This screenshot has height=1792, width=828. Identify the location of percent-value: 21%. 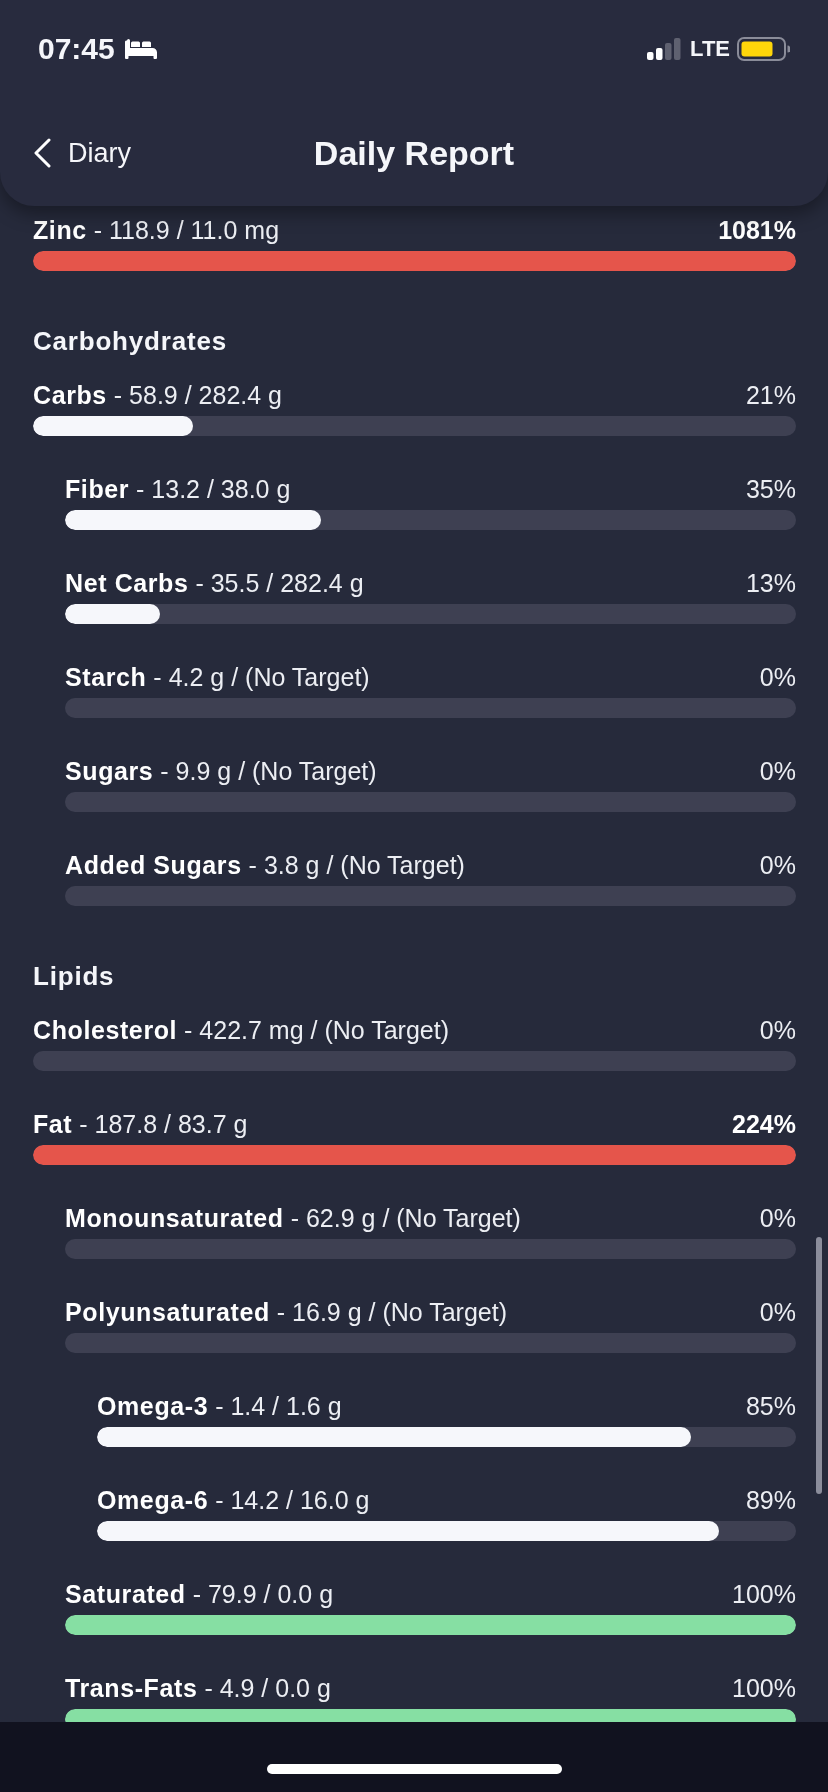
(770, 395).